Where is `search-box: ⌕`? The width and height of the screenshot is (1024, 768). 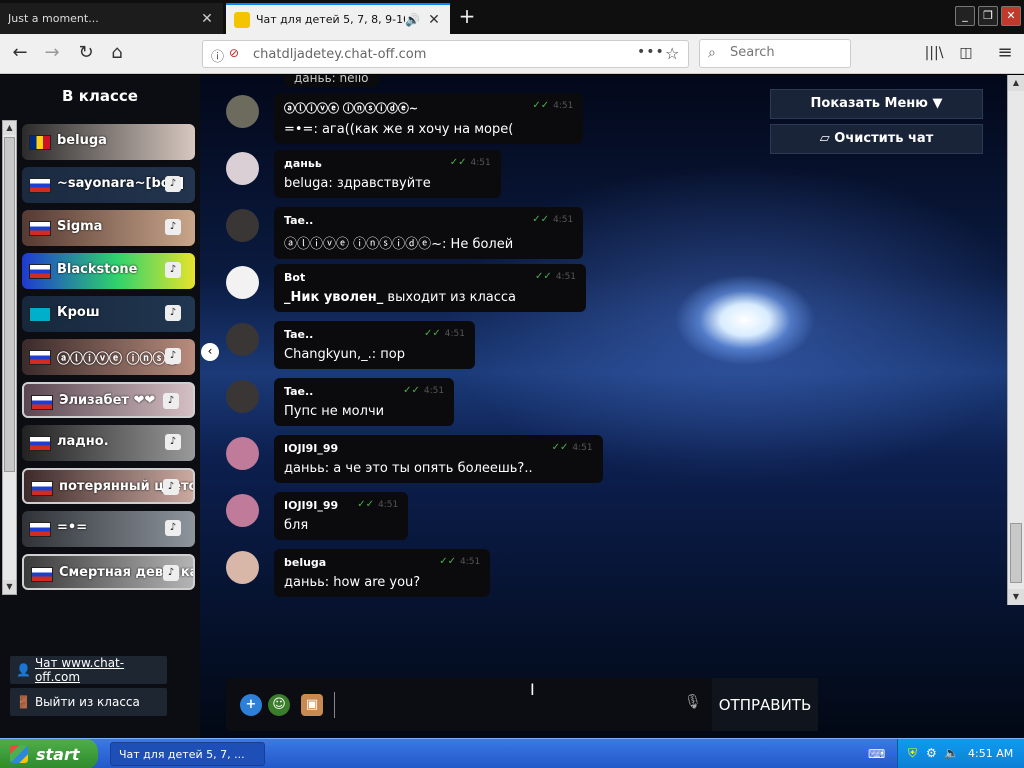
search-box: ⌕ is located at coordinates (775, 53).